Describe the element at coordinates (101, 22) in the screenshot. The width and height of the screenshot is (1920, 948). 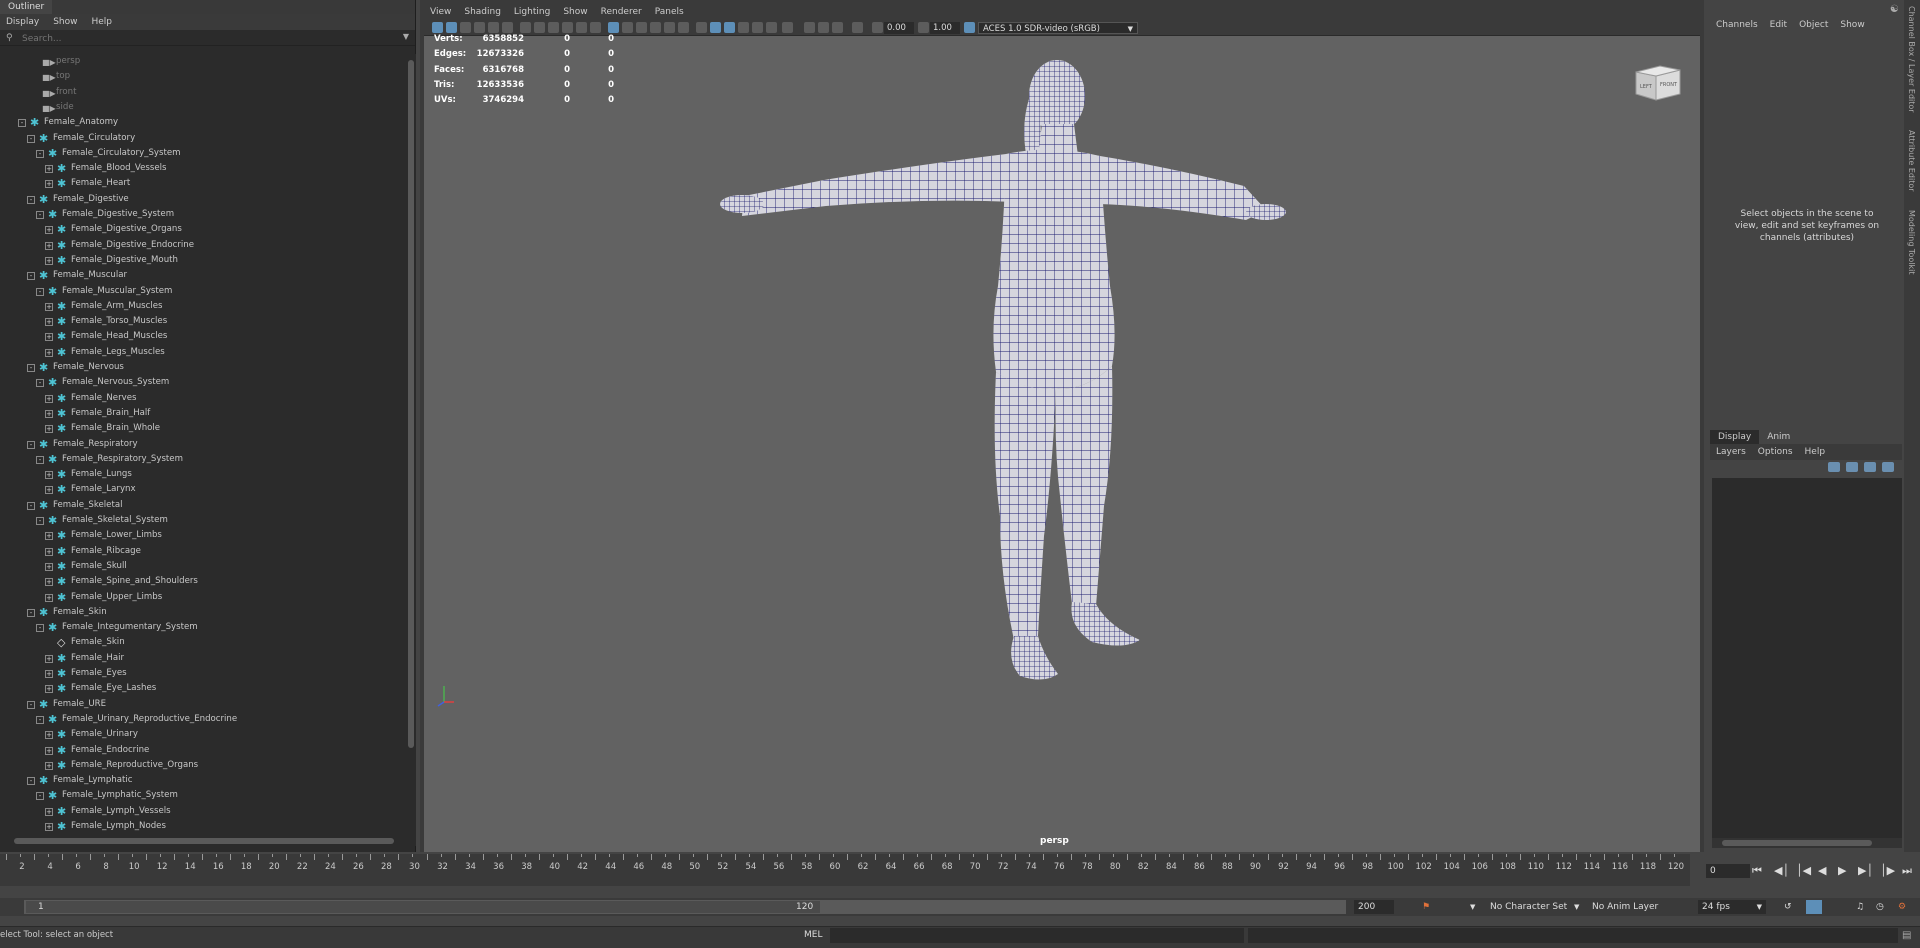
I see `menu-help: Help` at that location.